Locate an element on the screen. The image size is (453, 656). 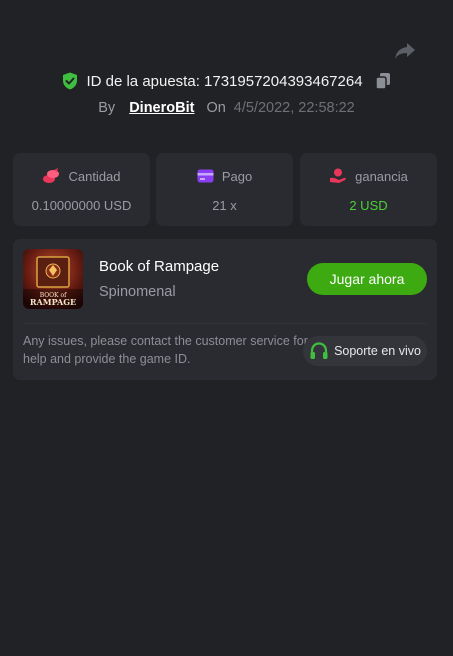
stat-payout: Pago 21 x is located at coordinates (224, 189).